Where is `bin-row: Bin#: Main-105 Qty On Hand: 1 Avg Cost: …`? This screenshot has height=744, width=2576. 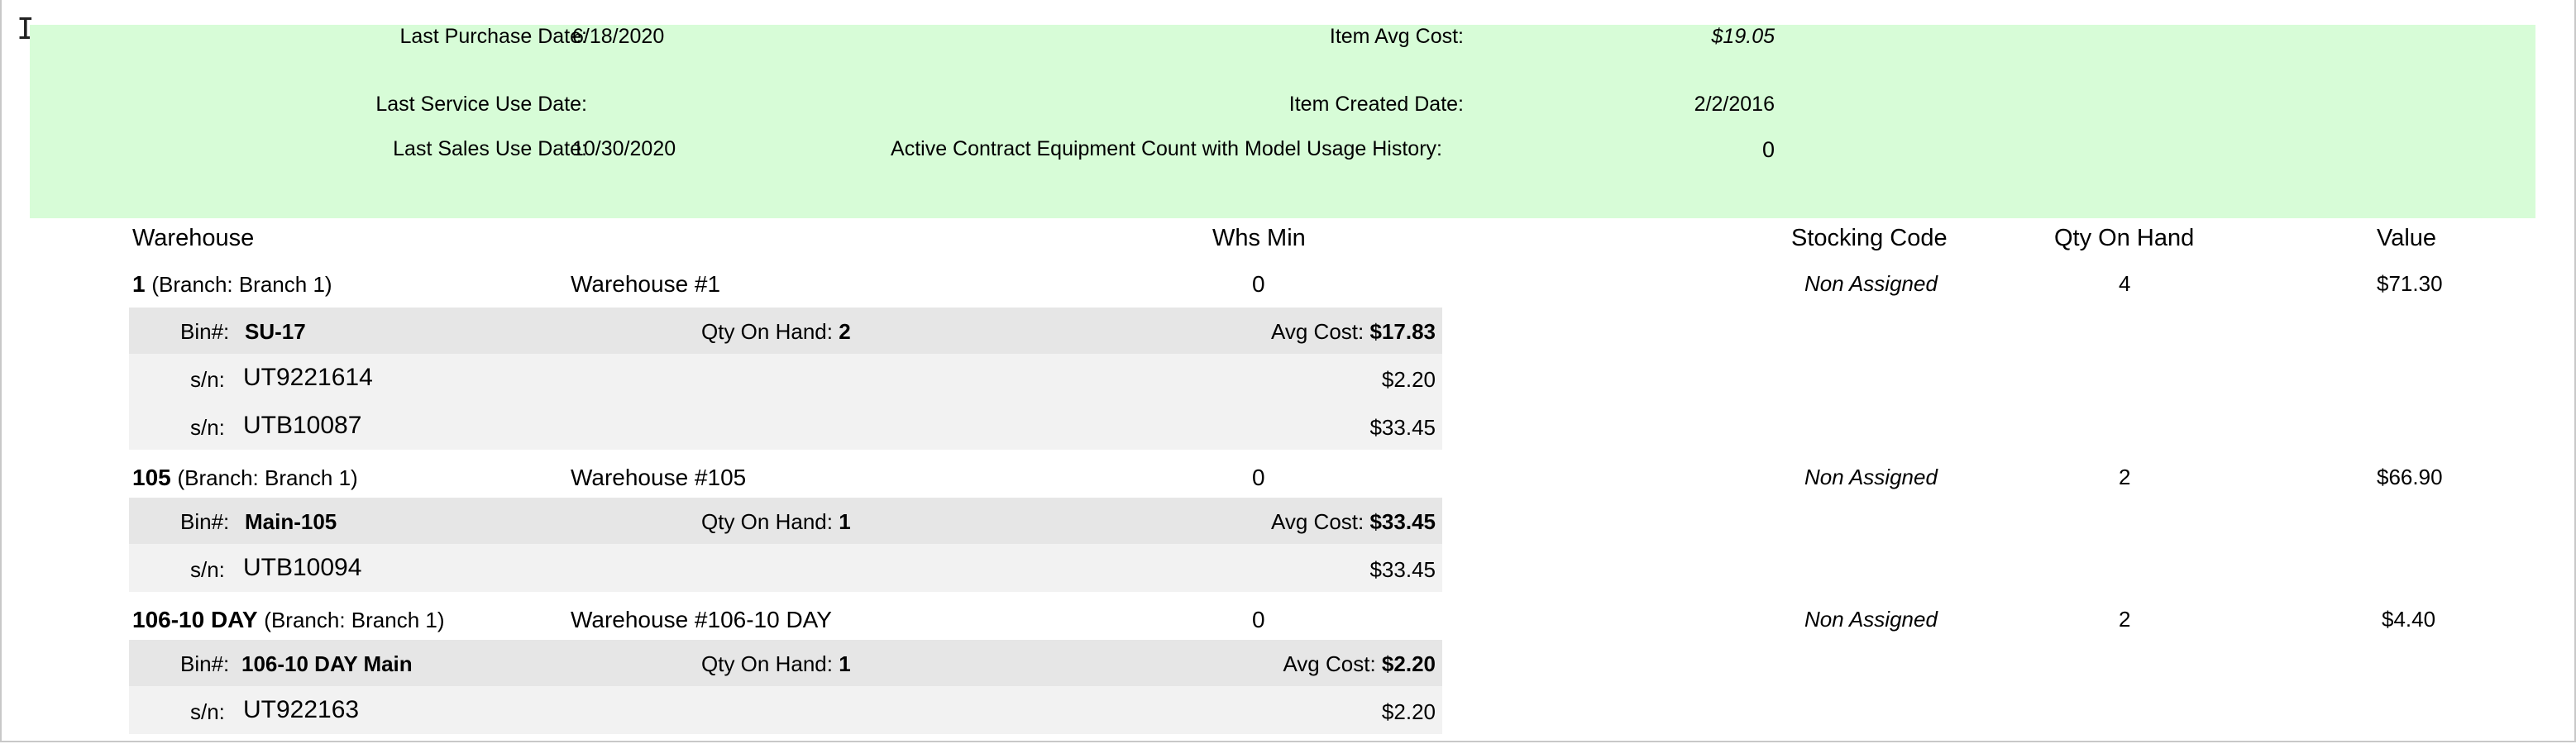 bin-row: Bin#: Main-105 Qty On Hand: 1 Avg Cost: … is located at coordinates (786, 521).